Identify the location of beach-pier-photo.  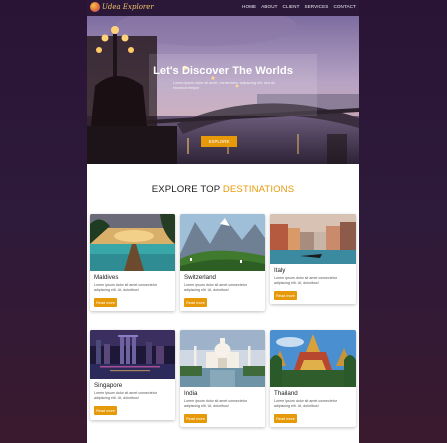
(132, 242).